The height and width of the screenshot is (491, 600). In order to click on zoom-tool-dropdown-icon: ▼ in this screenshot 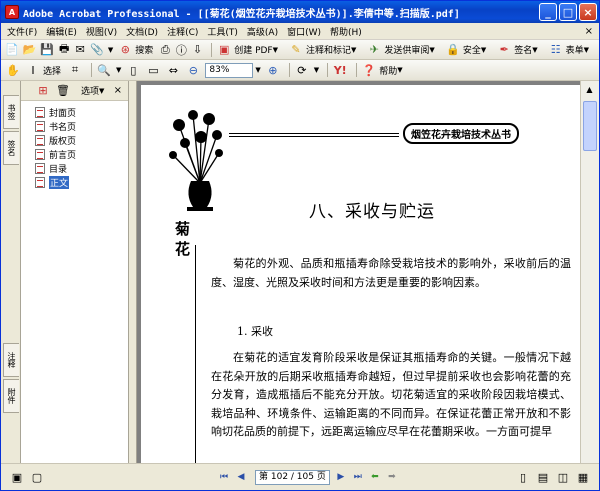, I will do `click(118, 70)`.